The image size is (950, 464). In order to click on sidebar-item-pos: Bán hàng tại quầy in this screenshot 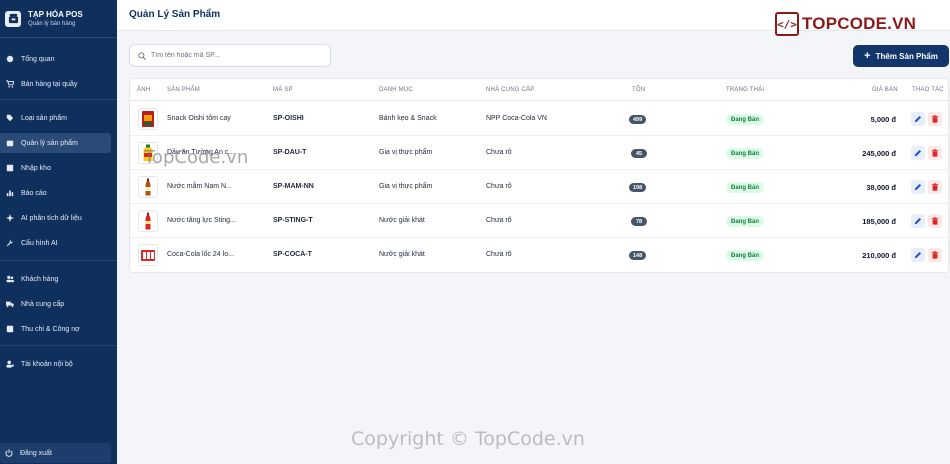, I will do `click(55, 84)`.